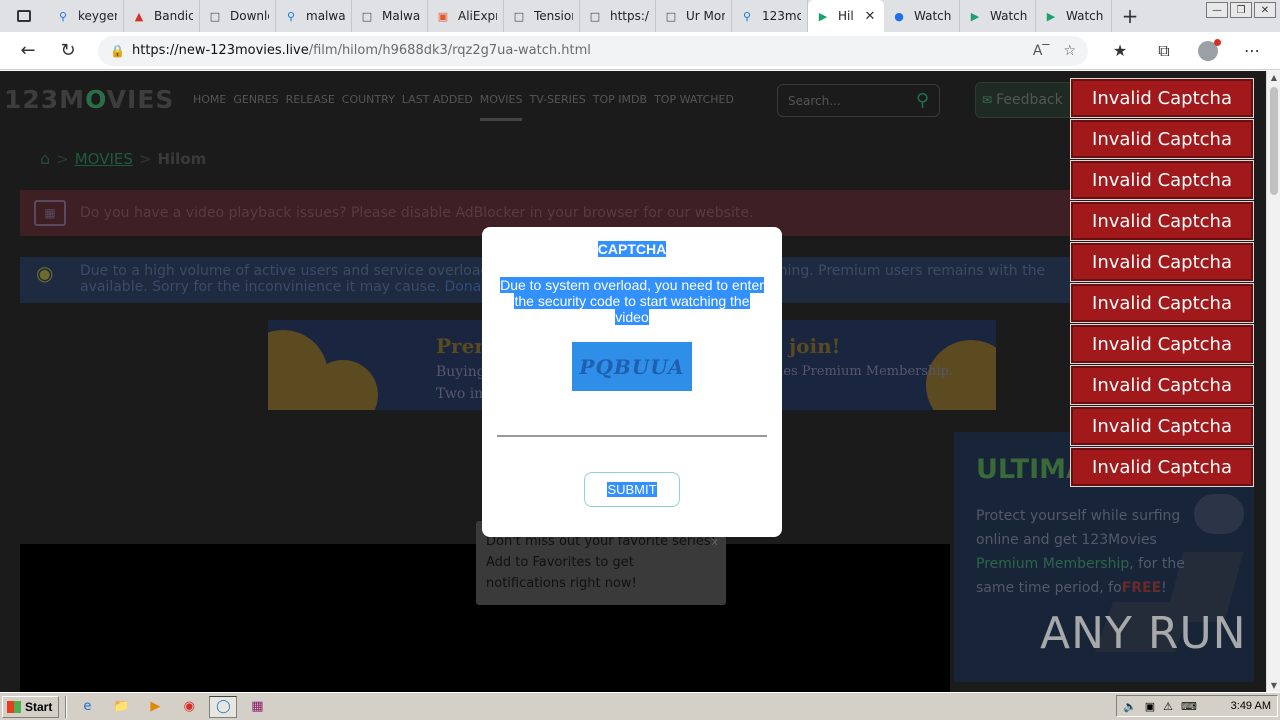 This screenshot has height=720, width=1280. I want to click on browser-tab: ⚲ 123movies, so click(770, 16).